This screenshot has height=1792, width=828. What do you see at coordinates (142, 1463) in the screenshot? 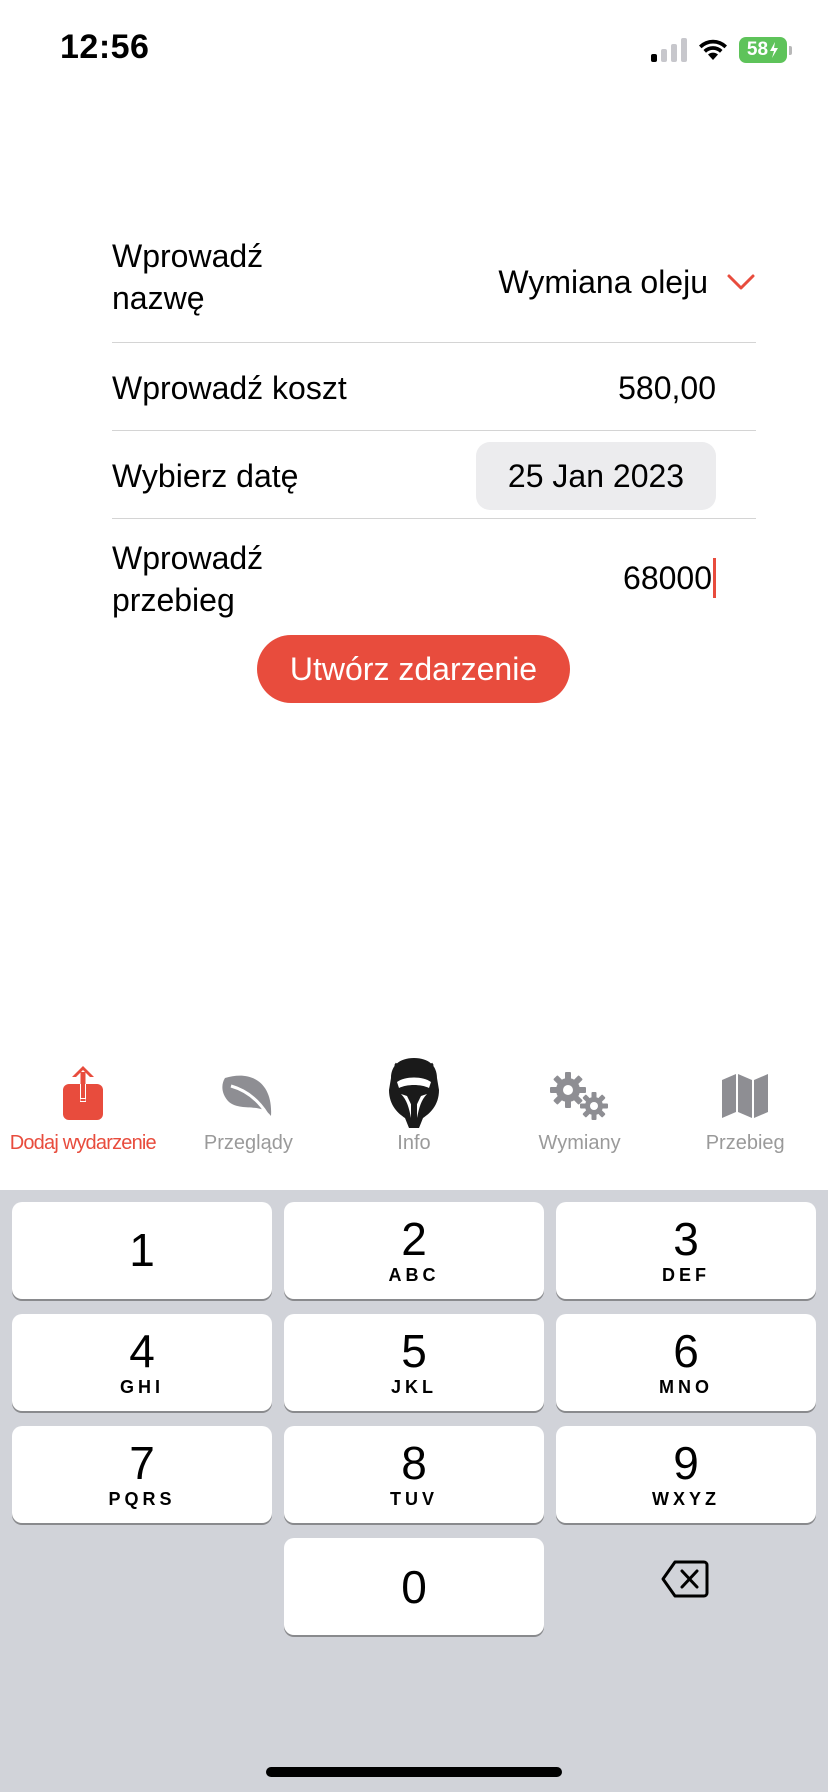
I see `key-digit: 7` at bounding box center [142, 1463].